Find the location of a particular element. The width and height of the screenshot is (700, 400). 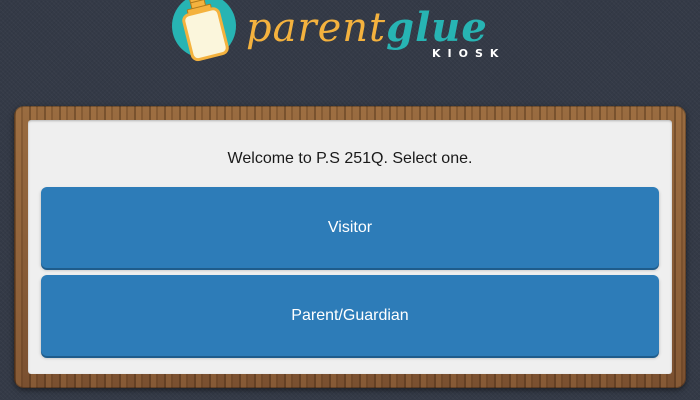

logo-wordmark: parentglue is located at coordinates (367, 27).